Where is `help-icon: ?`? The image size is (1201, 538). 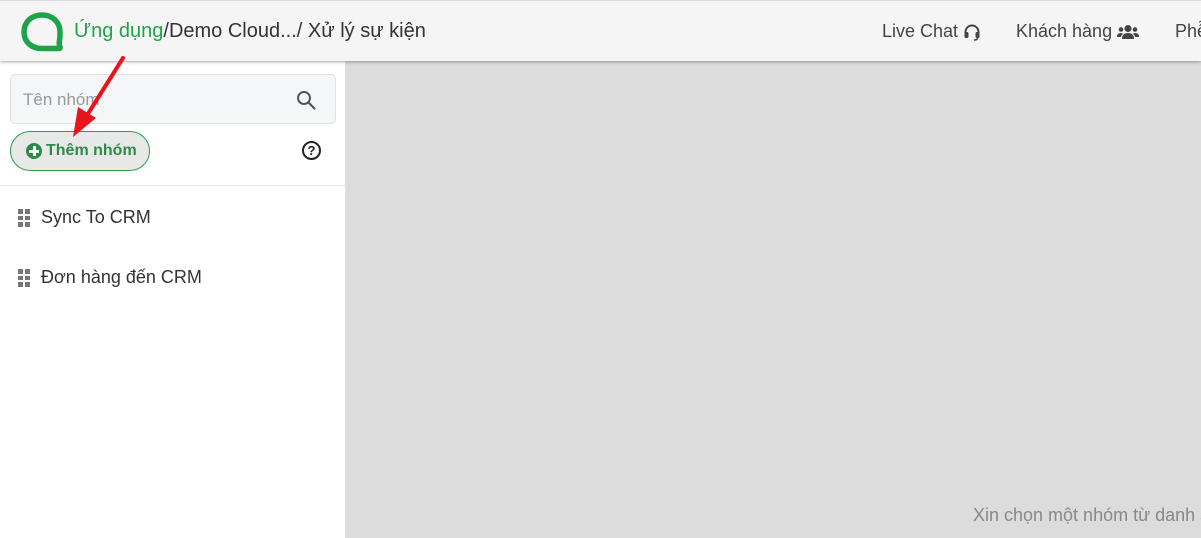 help-icon: ? is located at coordinates (311, 150).